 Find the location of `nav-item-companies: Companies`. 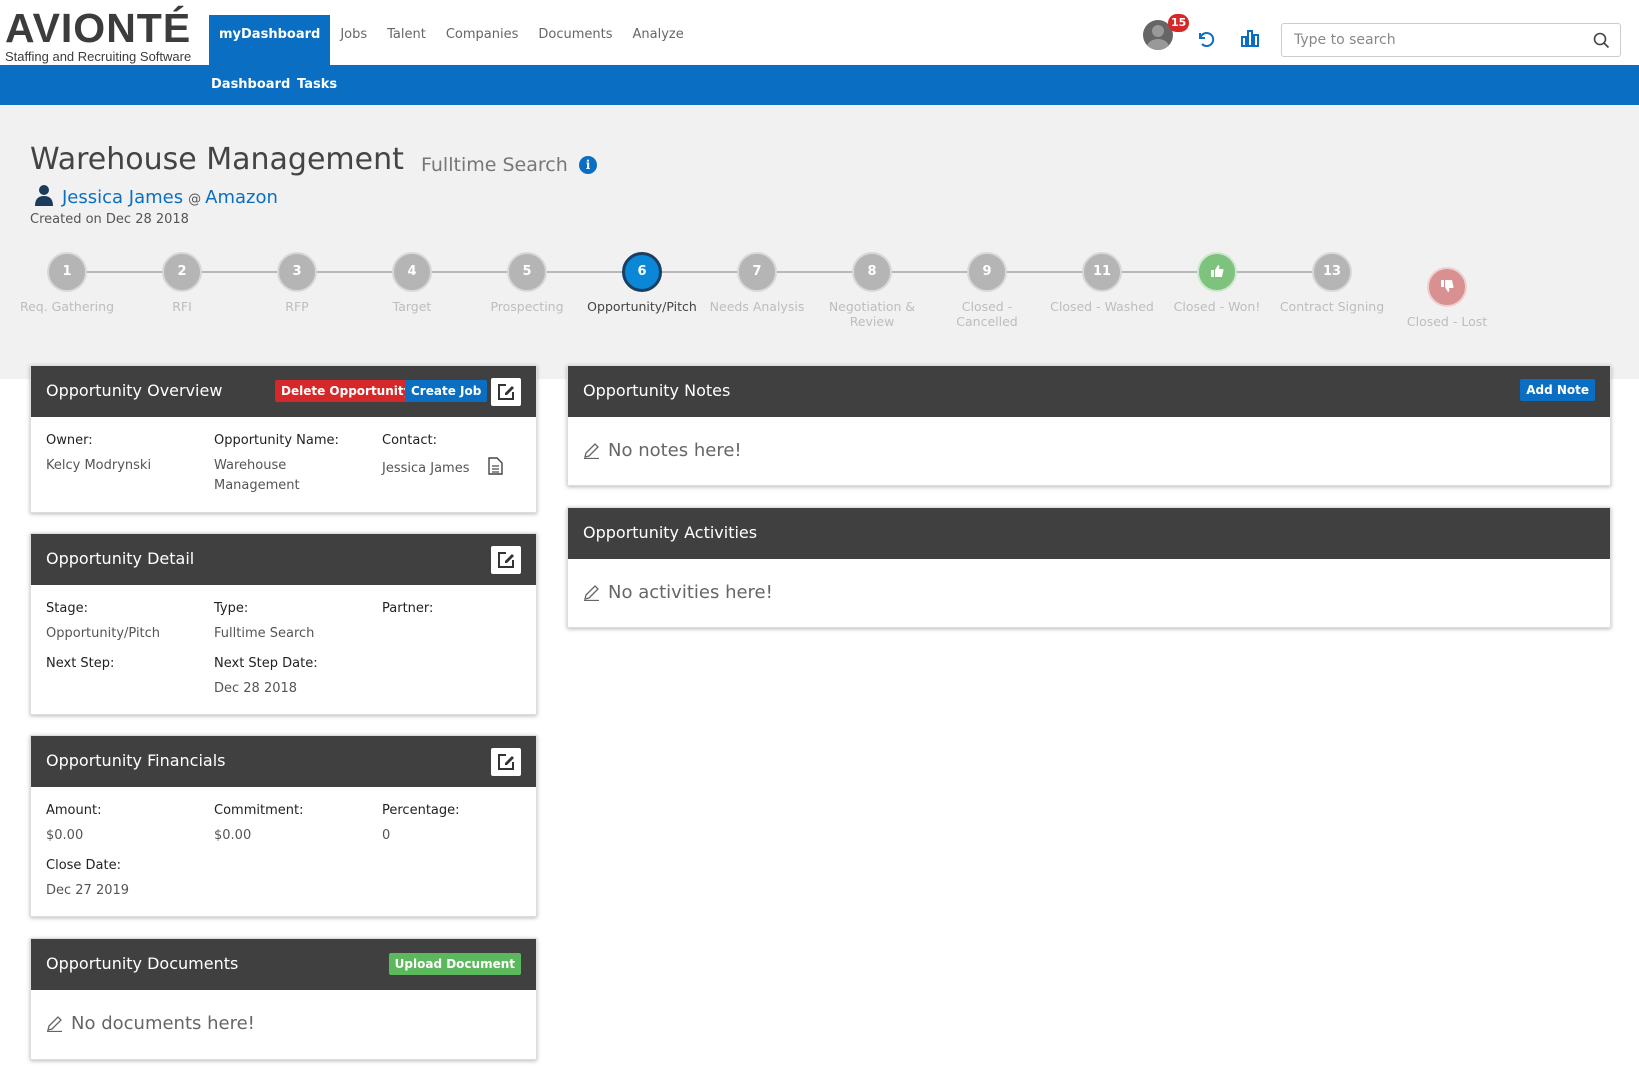

nav-item-companies: Companies is located at coordinates (482, 40).